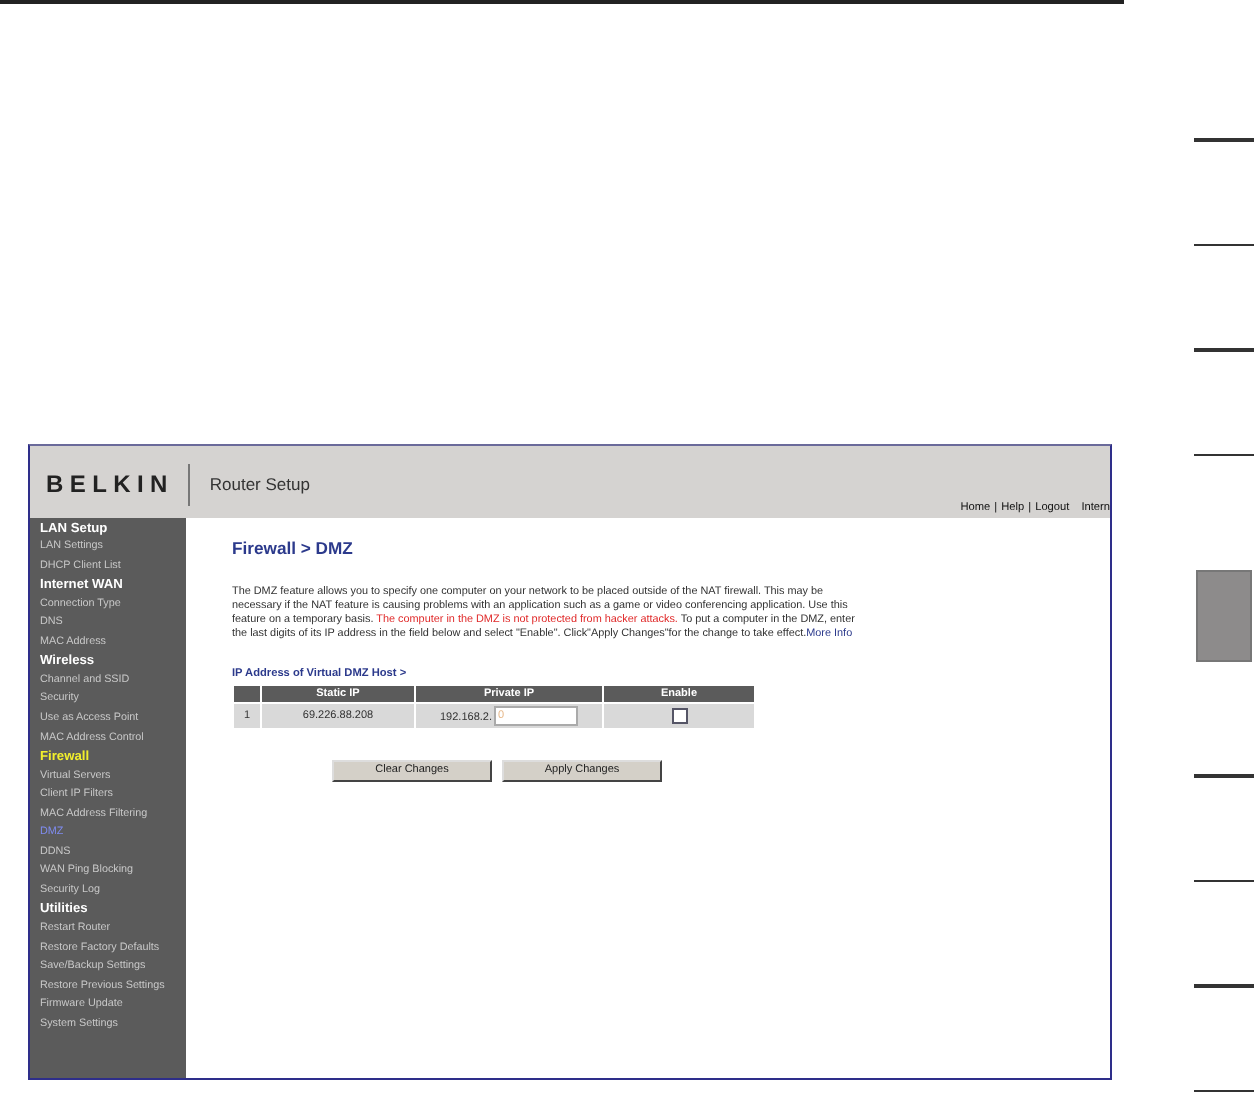 The height and width of the screenshot is (1096, 1254). What do you see at coordinates (247, 693) in the screenshot?
I see `header-cell` at bounding box center [247, 693].